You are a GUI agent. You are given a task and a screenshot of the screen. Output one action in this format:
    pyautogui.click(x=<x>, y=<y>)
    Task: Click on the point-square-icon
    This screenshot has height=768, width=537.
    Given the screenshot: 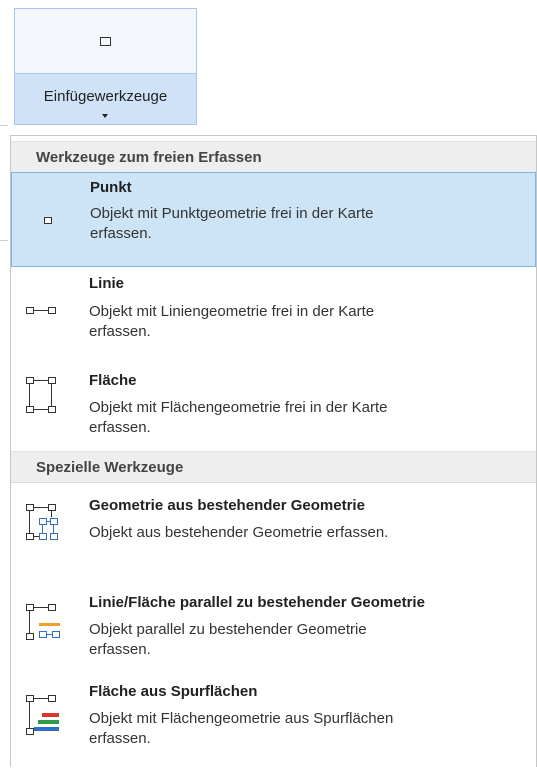 What is the action you would take?
    pyautogui.click(x=105, y=41)
    